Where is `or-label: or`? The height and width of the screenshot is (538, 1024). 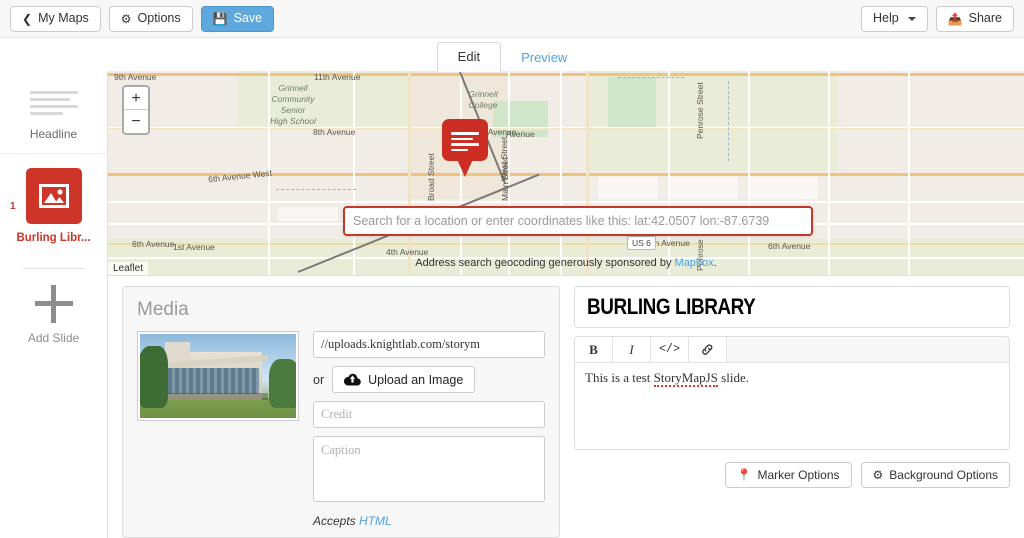 or-label: or is located at coordinates (319, 379).